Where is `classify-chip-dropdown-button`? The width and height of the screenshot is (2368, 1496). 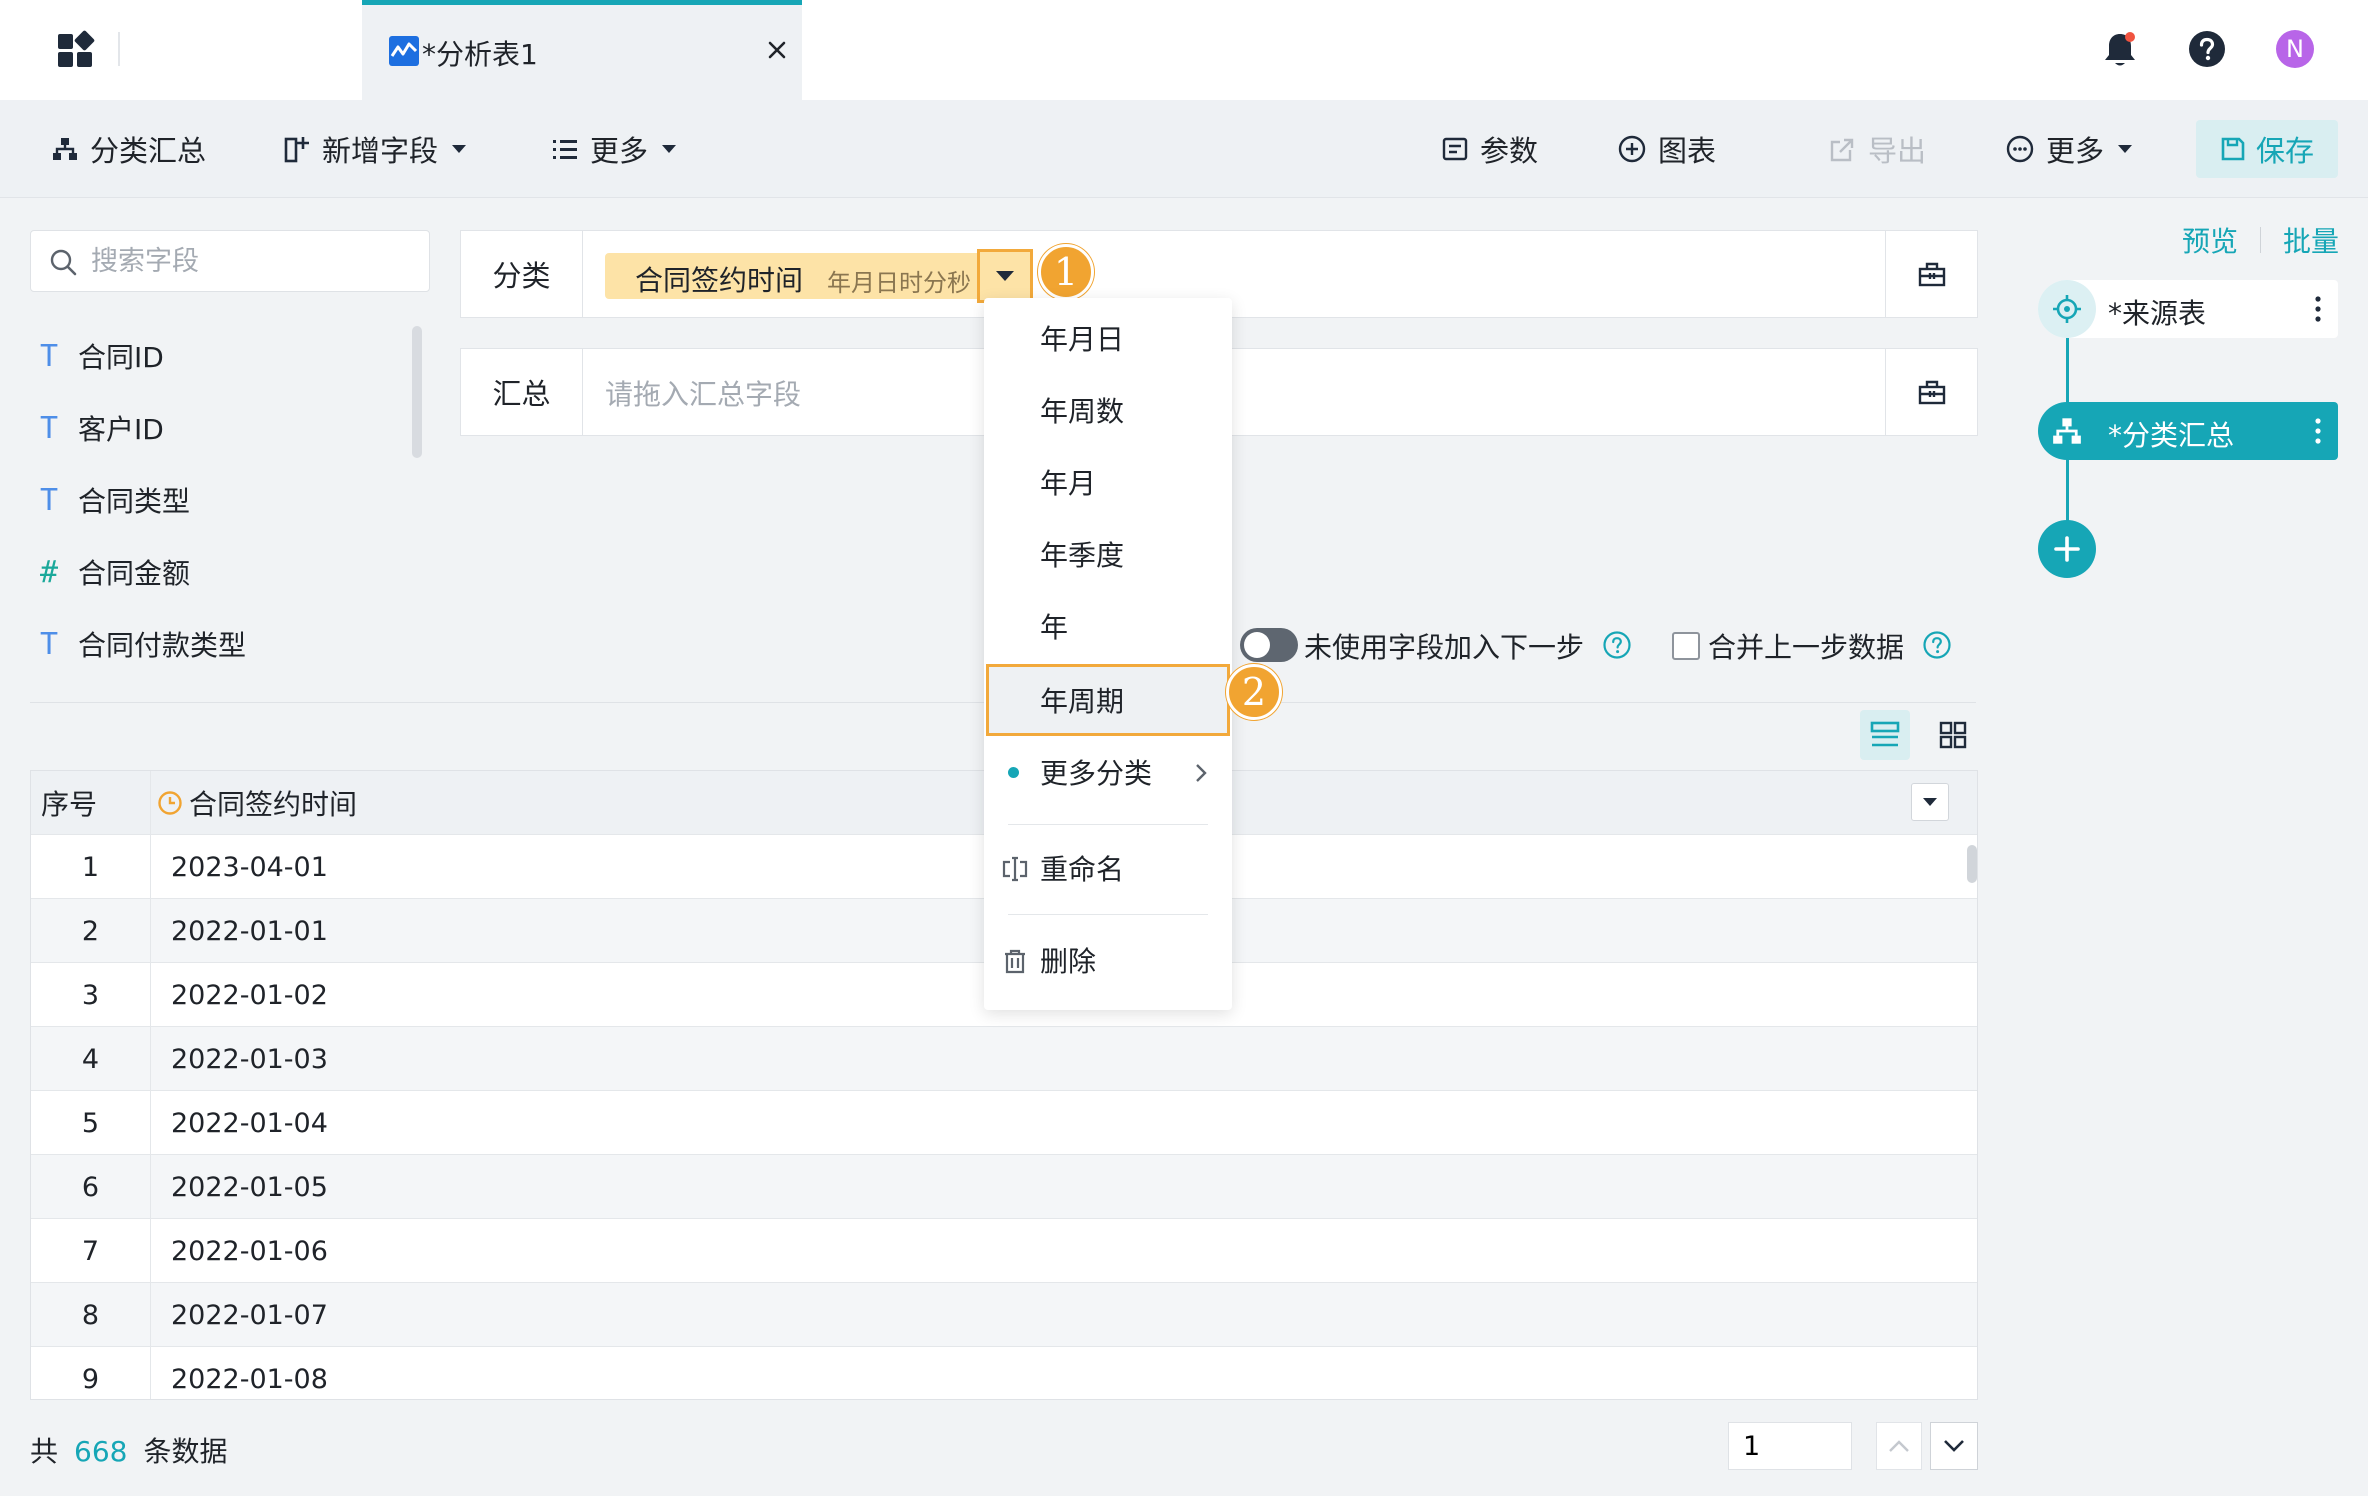 classify-chip-dropdown-button is located at coordinates (1005, 276).